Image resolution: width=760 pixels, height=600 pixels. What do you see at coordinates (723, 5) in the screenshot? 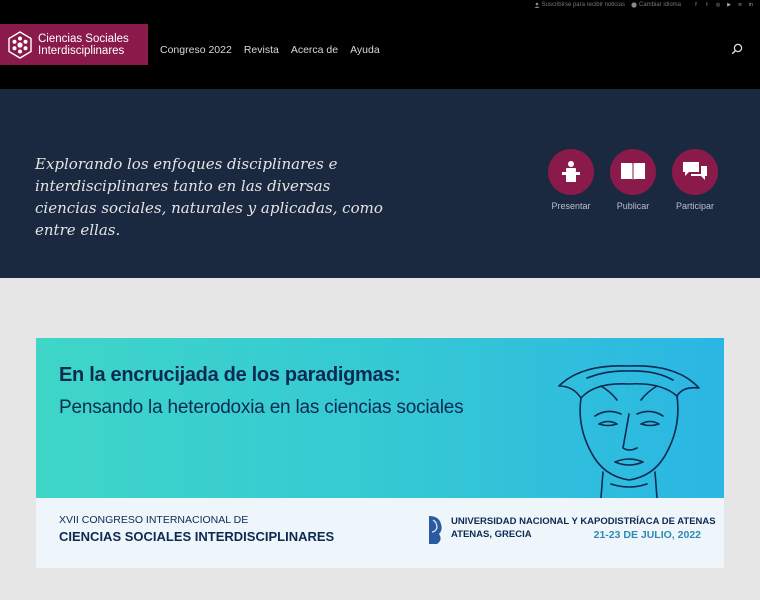
I see `social-links: f t ◎ ▶ ≋ in` at bounding box center [723, 5].